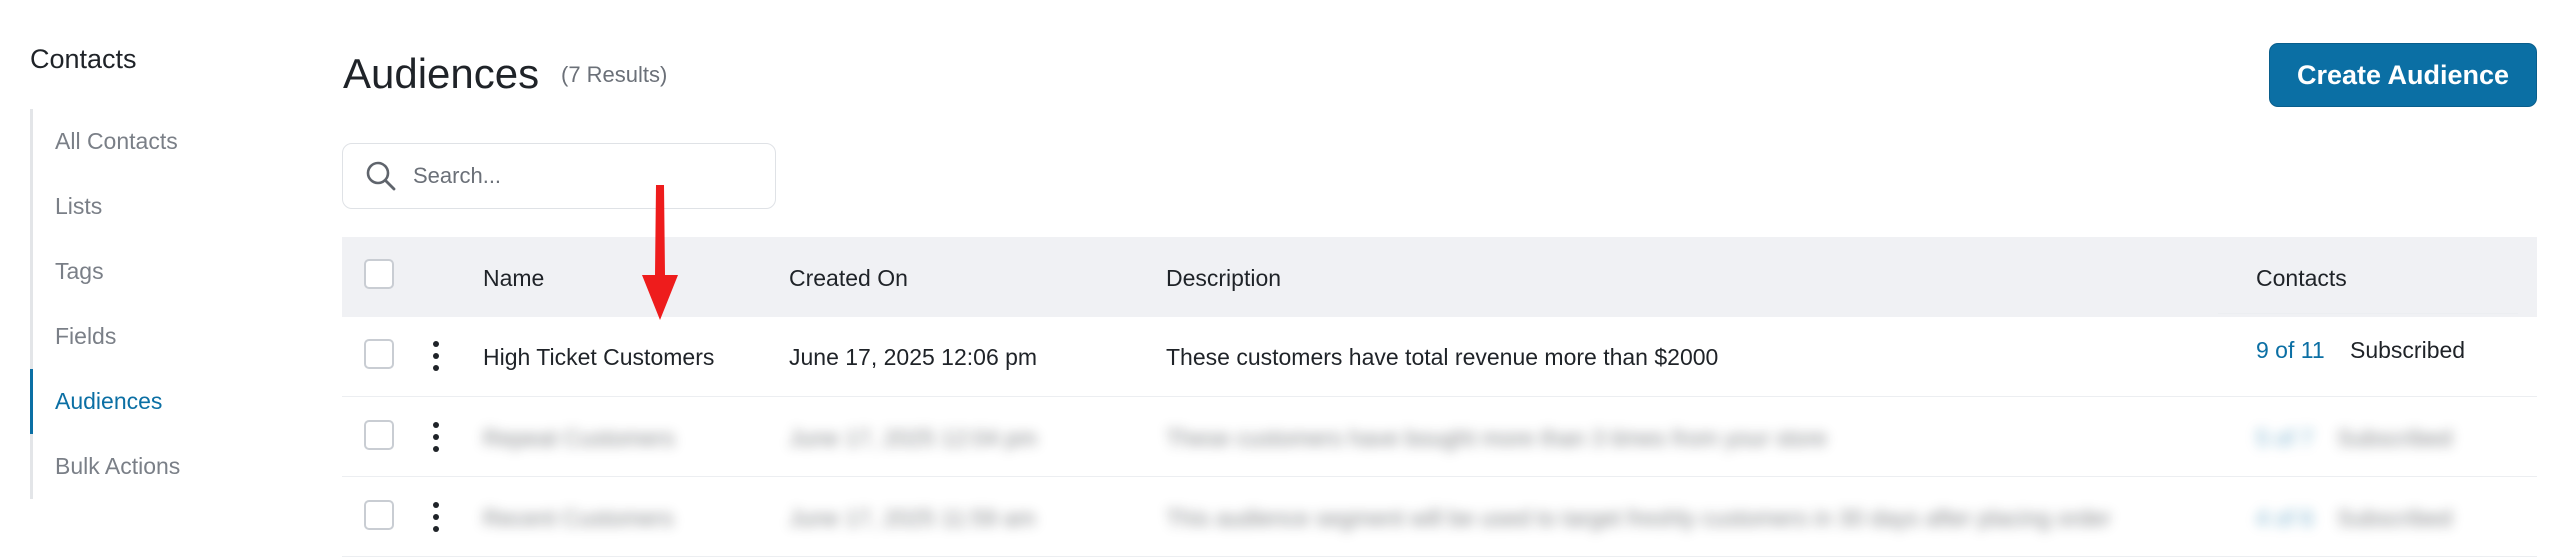 Image resolution: width=2568 pixels, height=557 pixels. What do you see at coordinates (913, 357) in the screenshot?
I see `created-on: June 17, 2025 12:06 pm` at bounding box center [913, 357].